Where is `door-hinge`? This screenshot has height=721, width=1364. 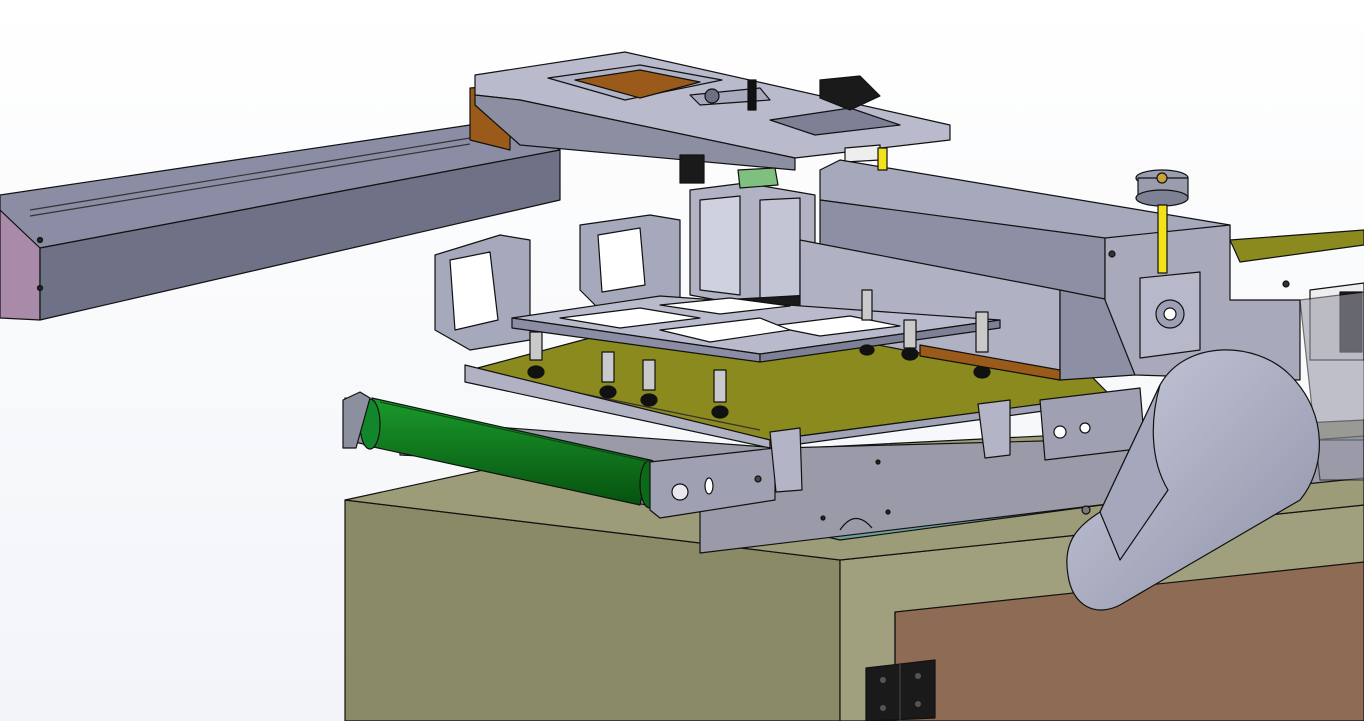
door-hinge is located at coordinates (900, 690).